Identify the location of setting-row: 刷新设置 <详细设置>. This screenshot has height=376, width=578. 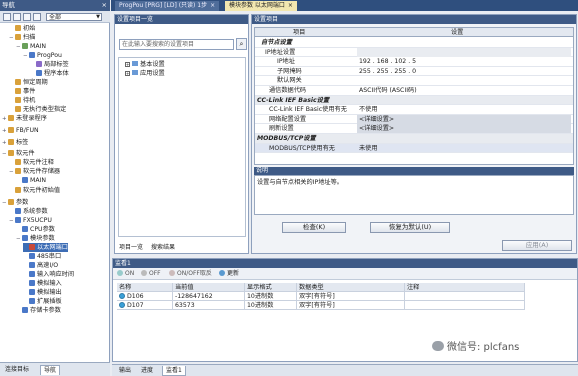
(414, 129).